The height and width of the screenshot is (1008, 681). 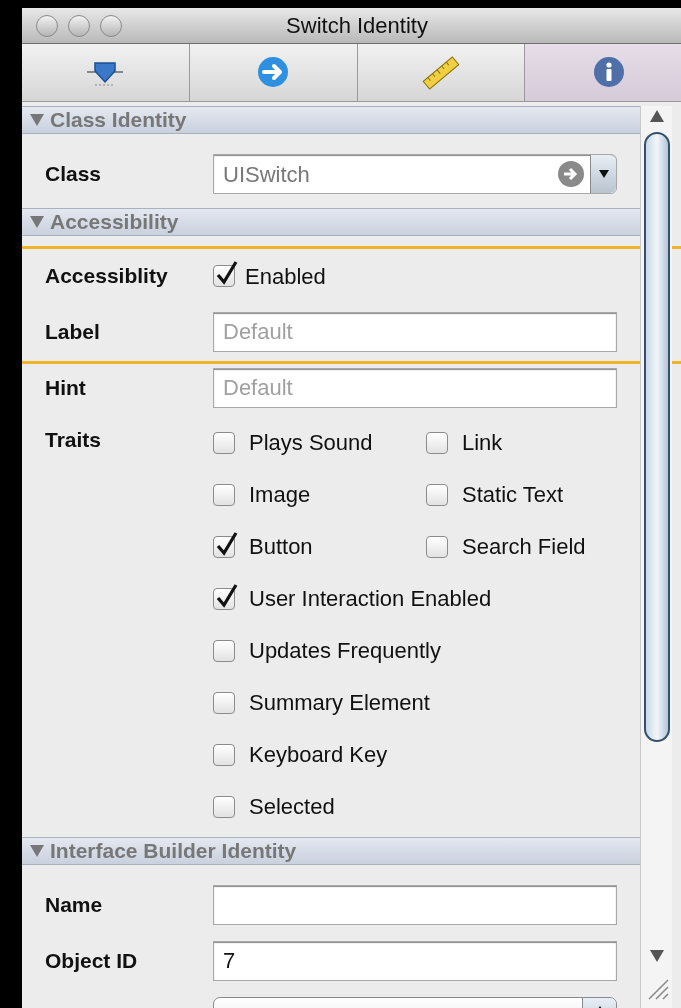 What do you see at coordinates (370, 599) in the screenshot?
I see `checkbox-label: User Interaction Enabled` at bounding box center [370, 599].